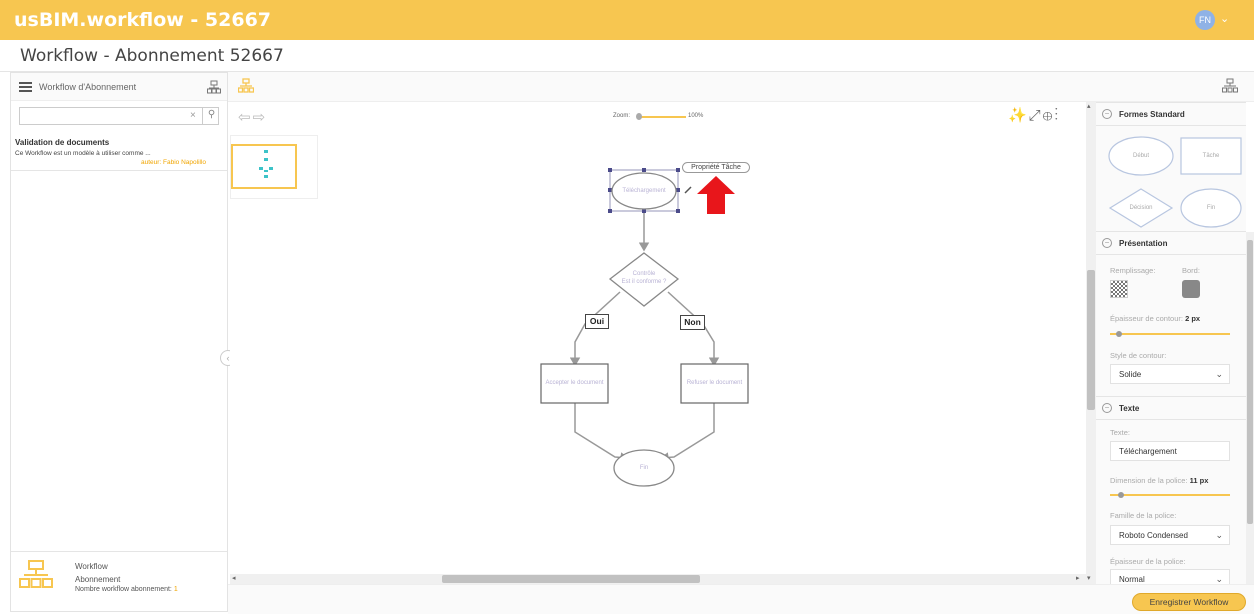 The image size is (1254, 614). I want to click on font-size-label: Dimension de la police: 11 px, so click(1159, 480).